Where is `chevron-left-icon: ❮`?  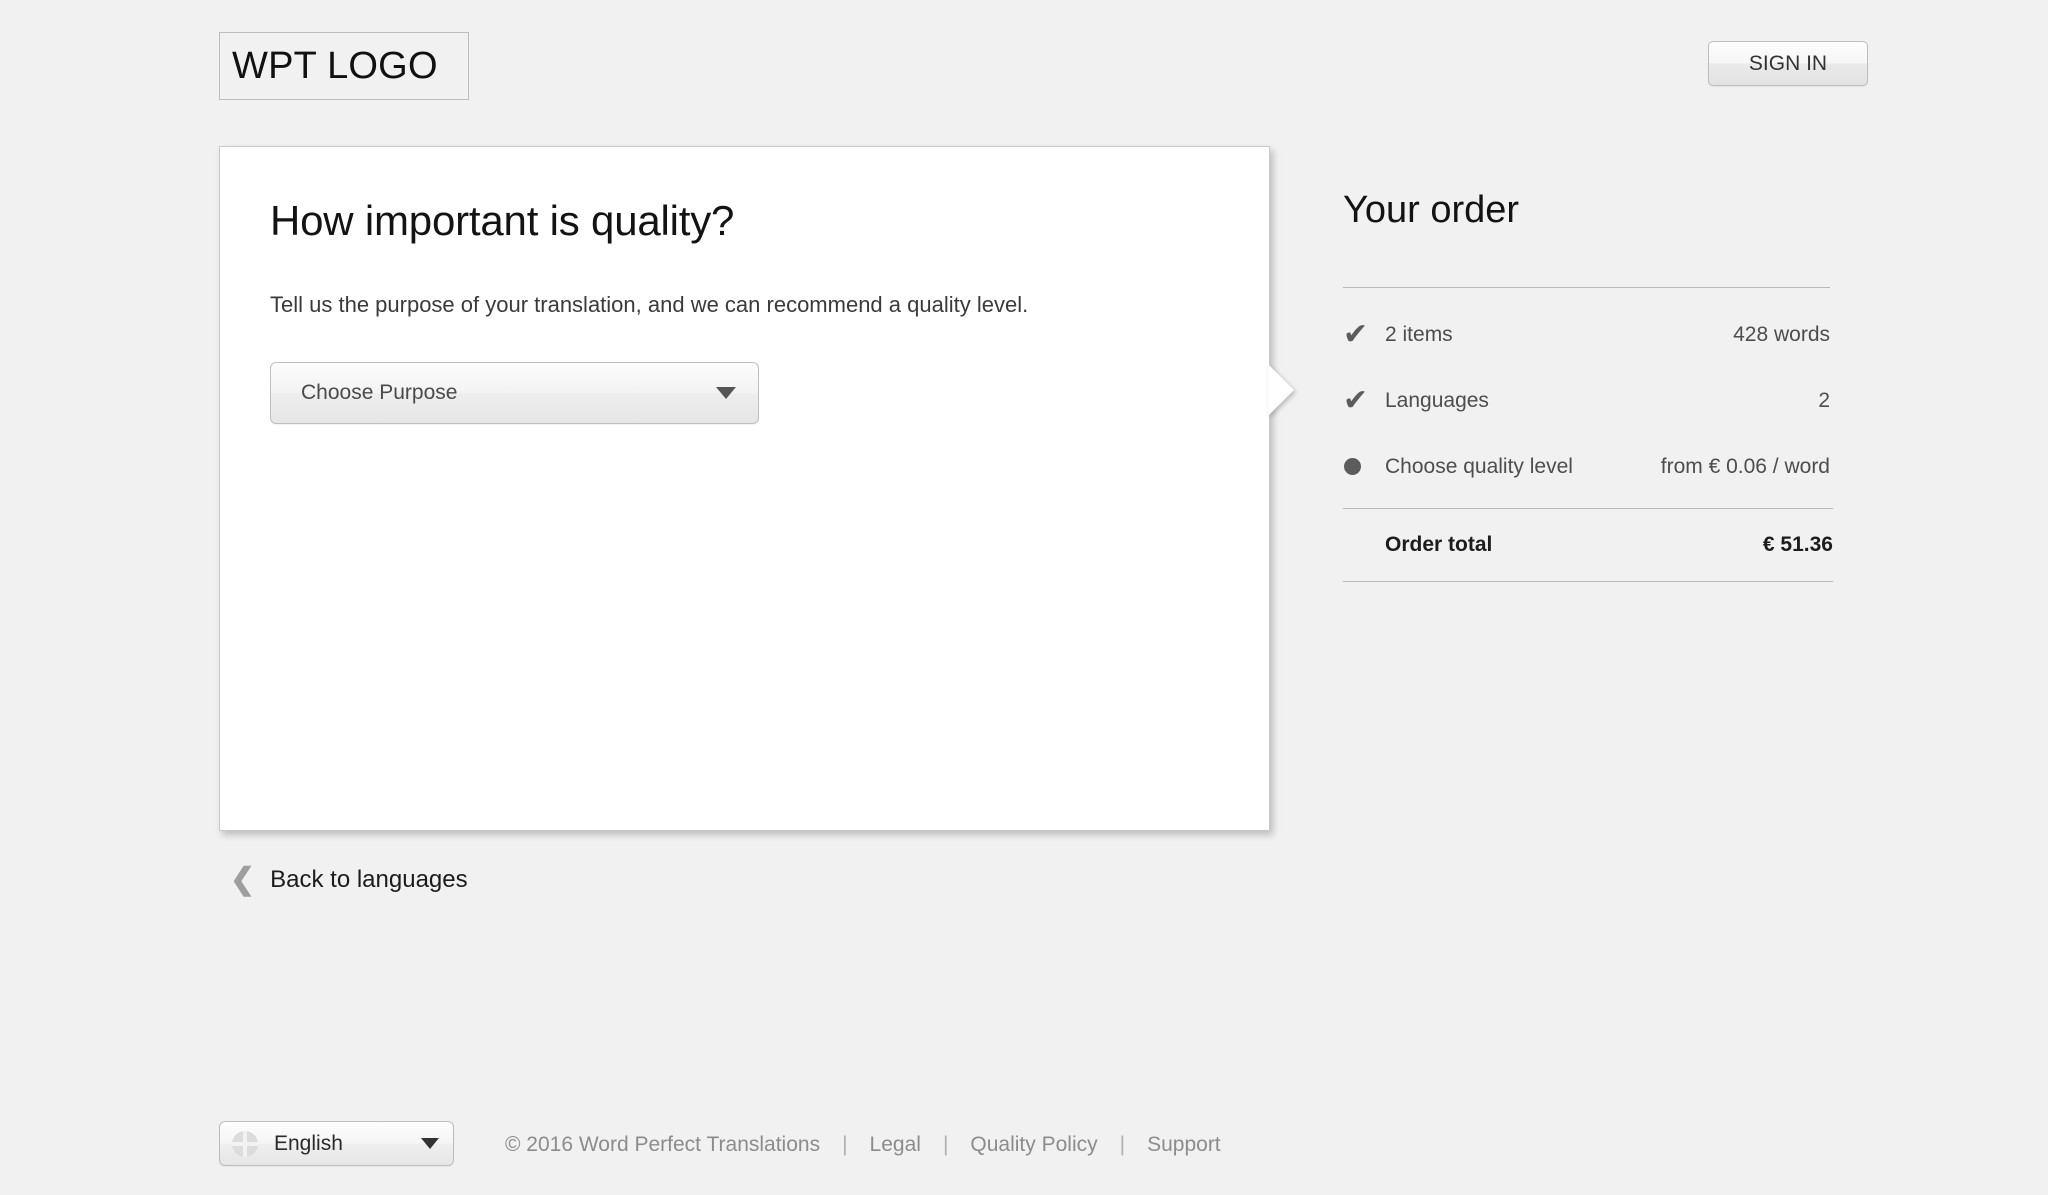
chevron-left-icon: ❮ is located at coordinates (243, 879).